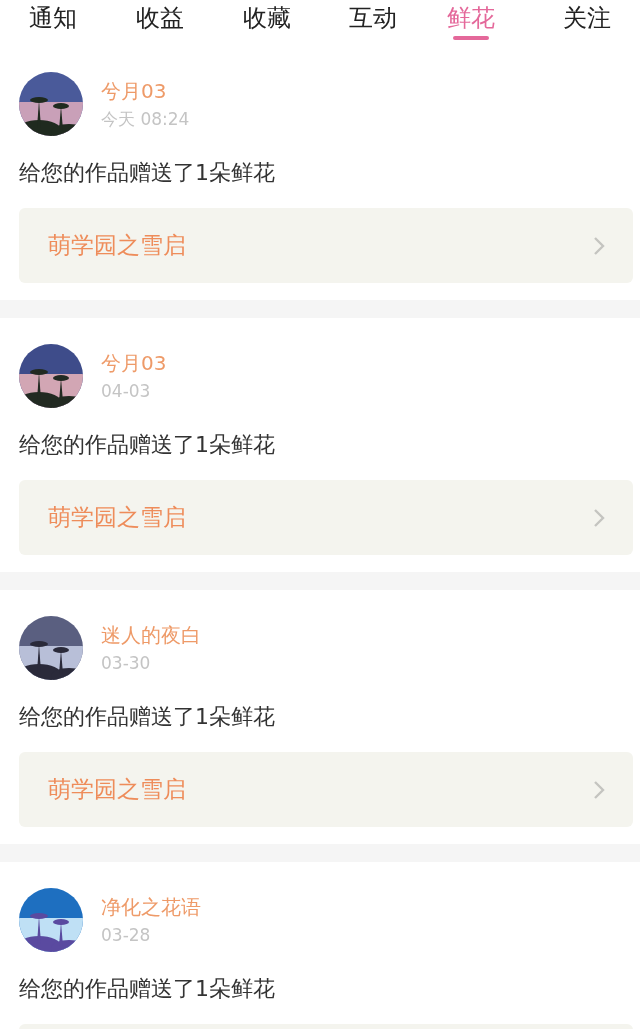 The image size is (640, 1029). What do you see at coordinates (145, 119) in the screenshot?
I see `timestamp: 今天 08:24` at bounding box center [145, 119].